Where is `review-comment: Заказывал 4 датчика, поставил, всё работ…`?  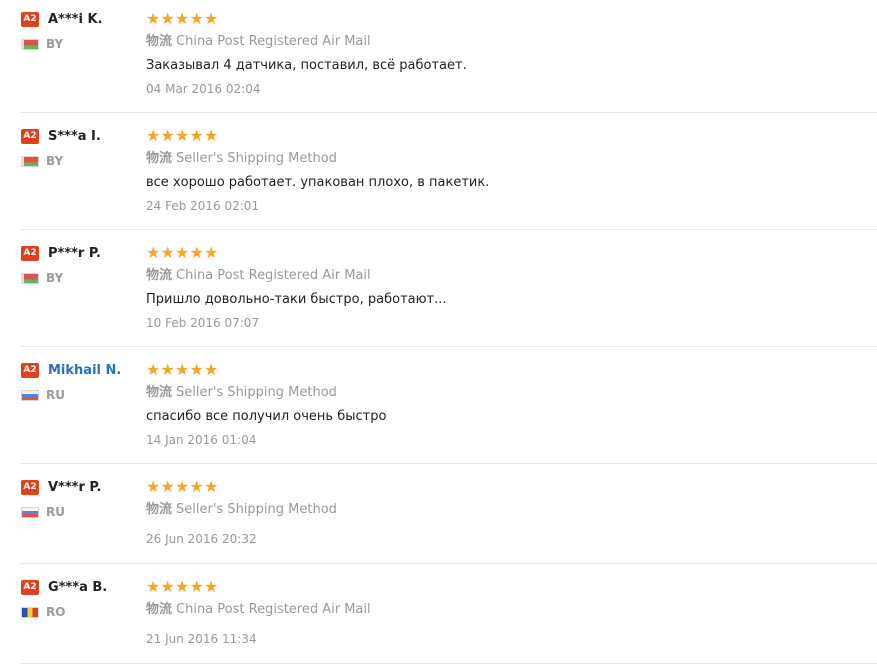
review-comment: Заказывал 4 датчика, поставил, всё работ… is located at coordinates (306, 65).